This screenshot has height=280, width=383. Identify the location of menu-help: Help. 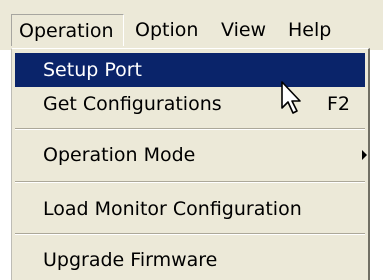
(312, 30).